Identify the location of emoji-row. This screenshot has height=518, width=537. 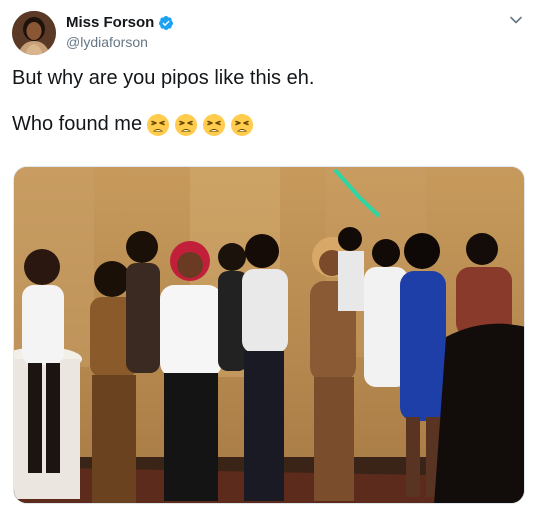
(200, 125).